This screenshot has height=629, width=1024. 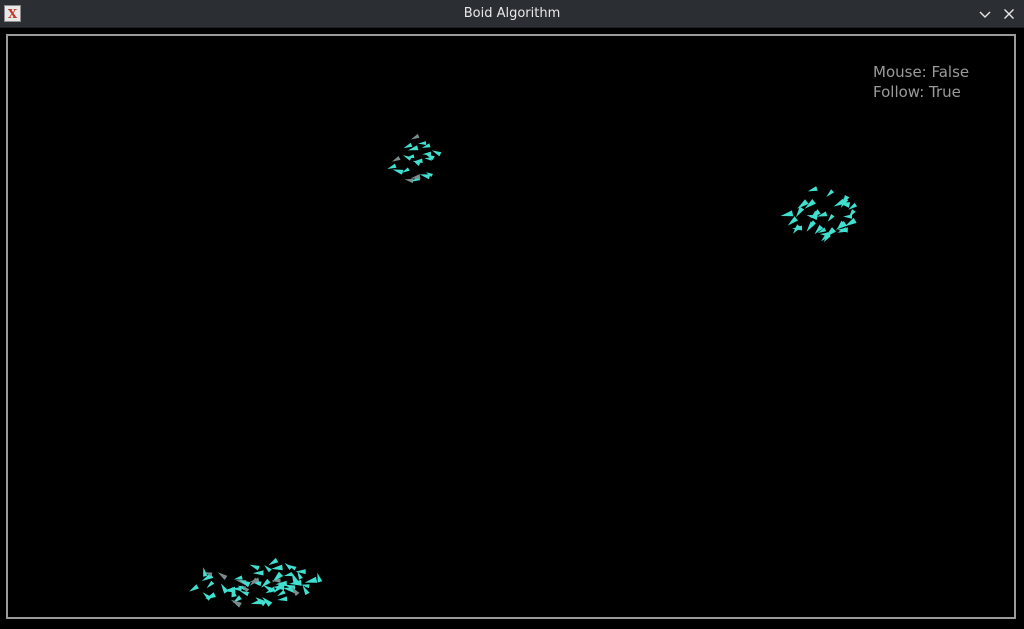 I want to click on title-bar: X Boid Algorithm, so click(x=512, y=14).